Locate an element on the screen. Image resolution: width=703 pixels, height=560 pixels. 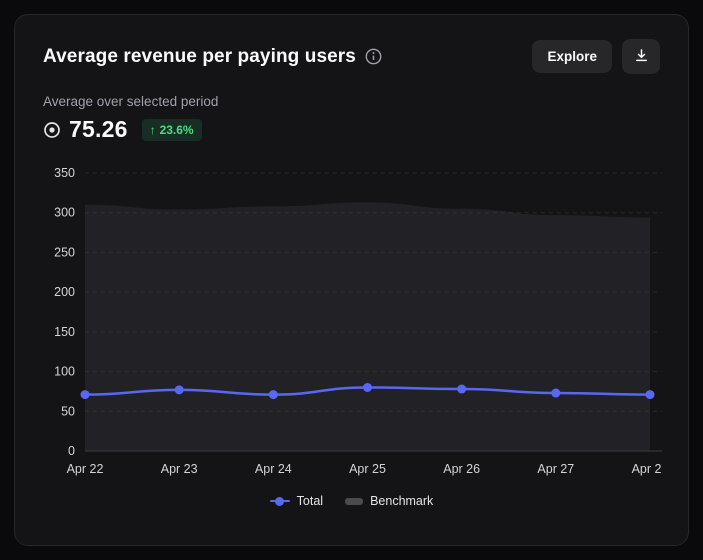
legend-item-total: Total is located at coordinates (296, 501).